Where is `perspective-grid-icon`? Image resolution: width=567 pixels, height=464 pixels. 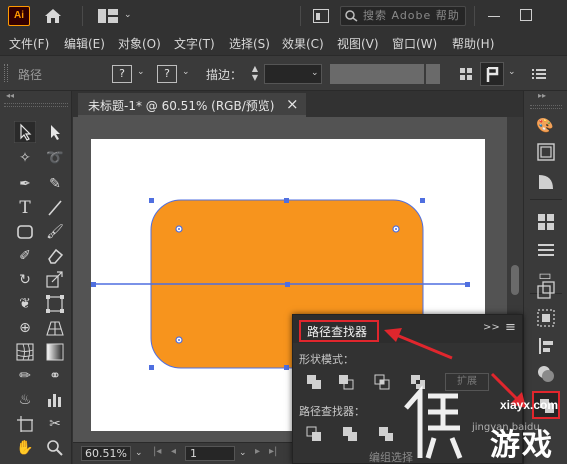 perspective-grid-icon is located at coordinates (55, 328).